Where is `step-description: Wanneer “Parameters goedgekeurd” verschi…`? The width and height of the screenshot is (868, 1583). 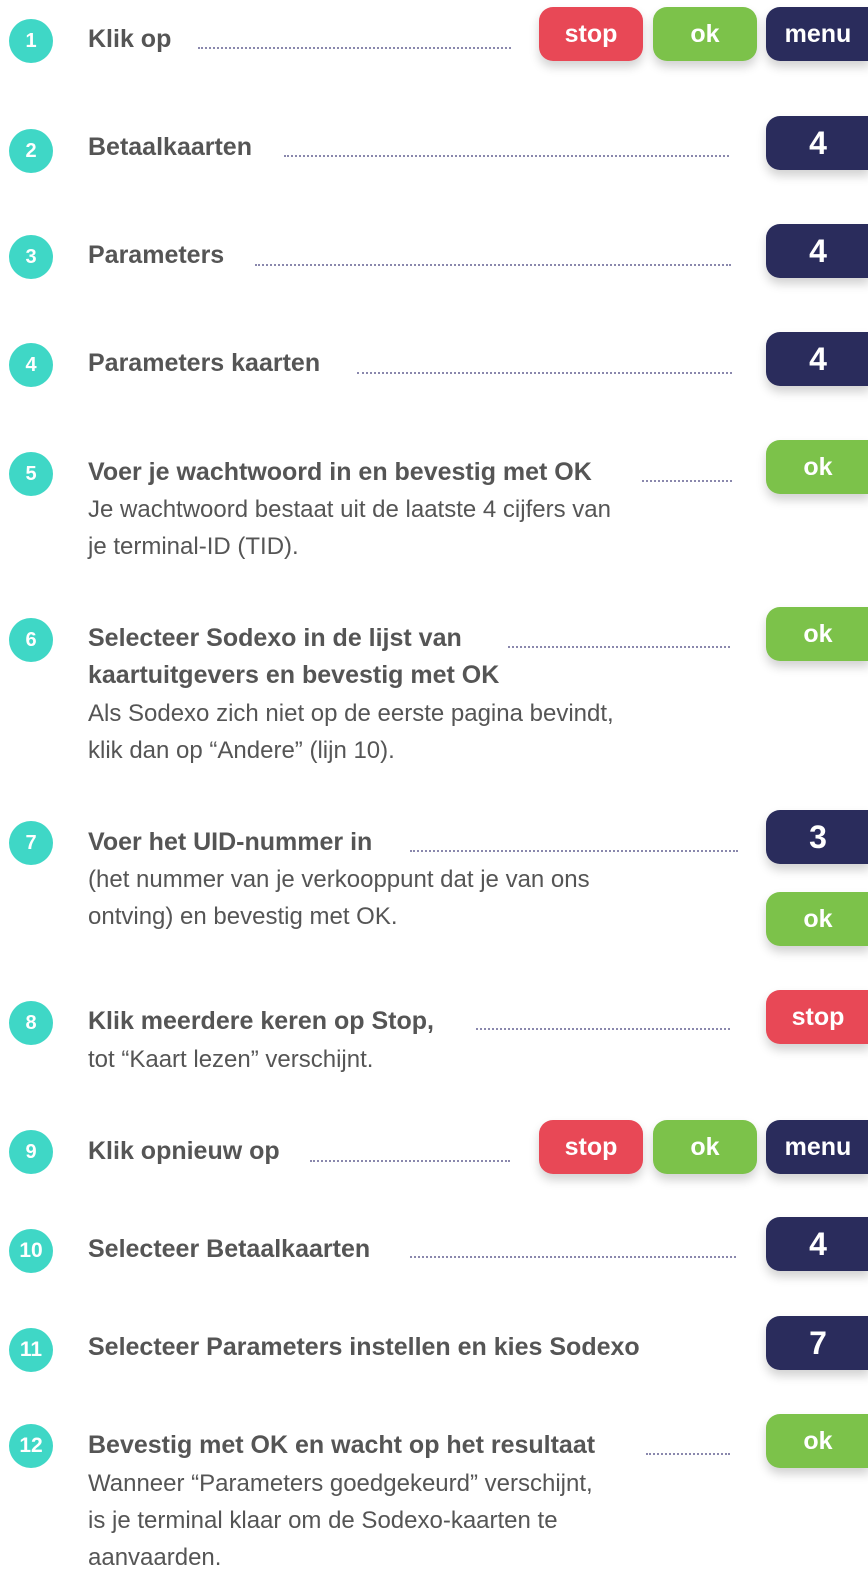
step-description: Wanneer “Parameters goedgekeurd” verschi… is located at coordinates (340, 1520).